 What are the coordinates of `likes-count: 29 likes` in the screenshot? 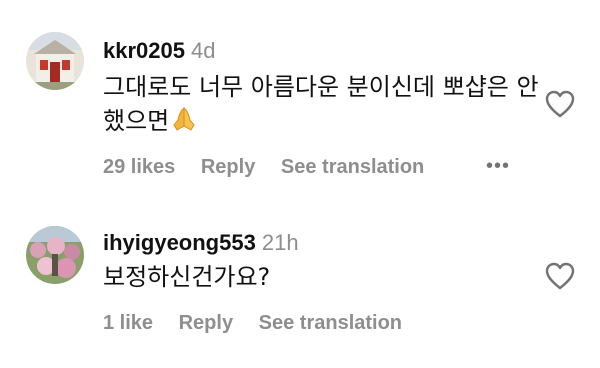 It's located at (139, 167).